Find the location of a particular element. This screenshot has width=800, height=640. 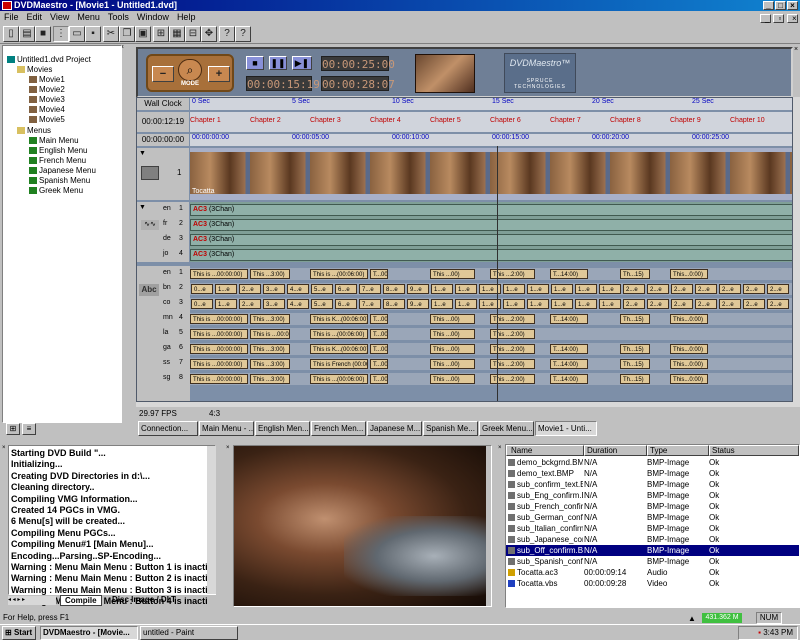

save-project-icon: ▪ is located at coordinates (93, 34).